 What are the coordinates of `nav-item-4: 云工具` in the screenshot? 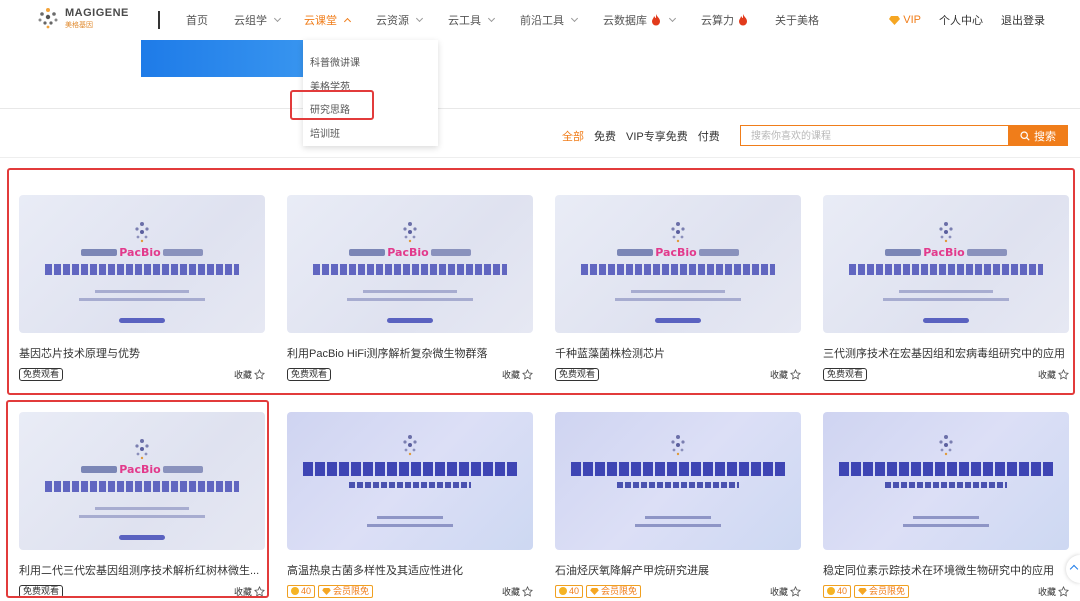 It's located at (472, 20).